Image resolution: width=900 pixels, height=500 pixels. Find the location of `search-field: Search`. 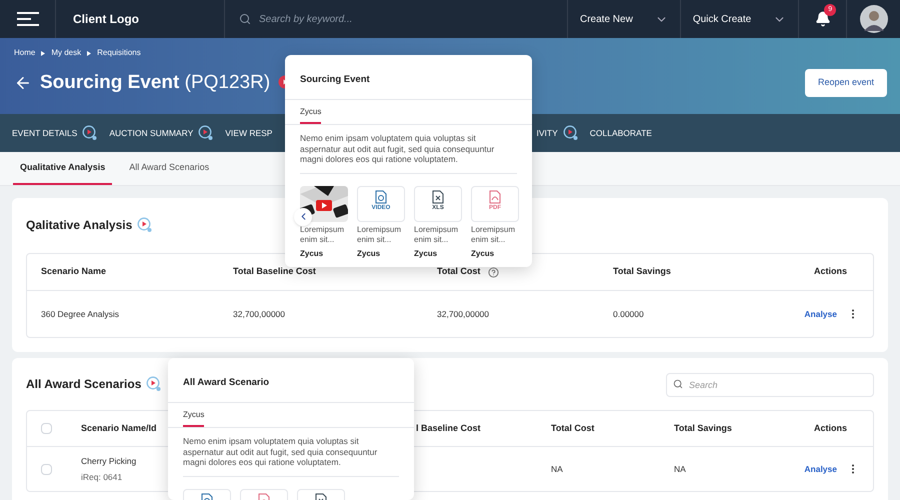

search-field: Search is located at coordinates (770, 385).